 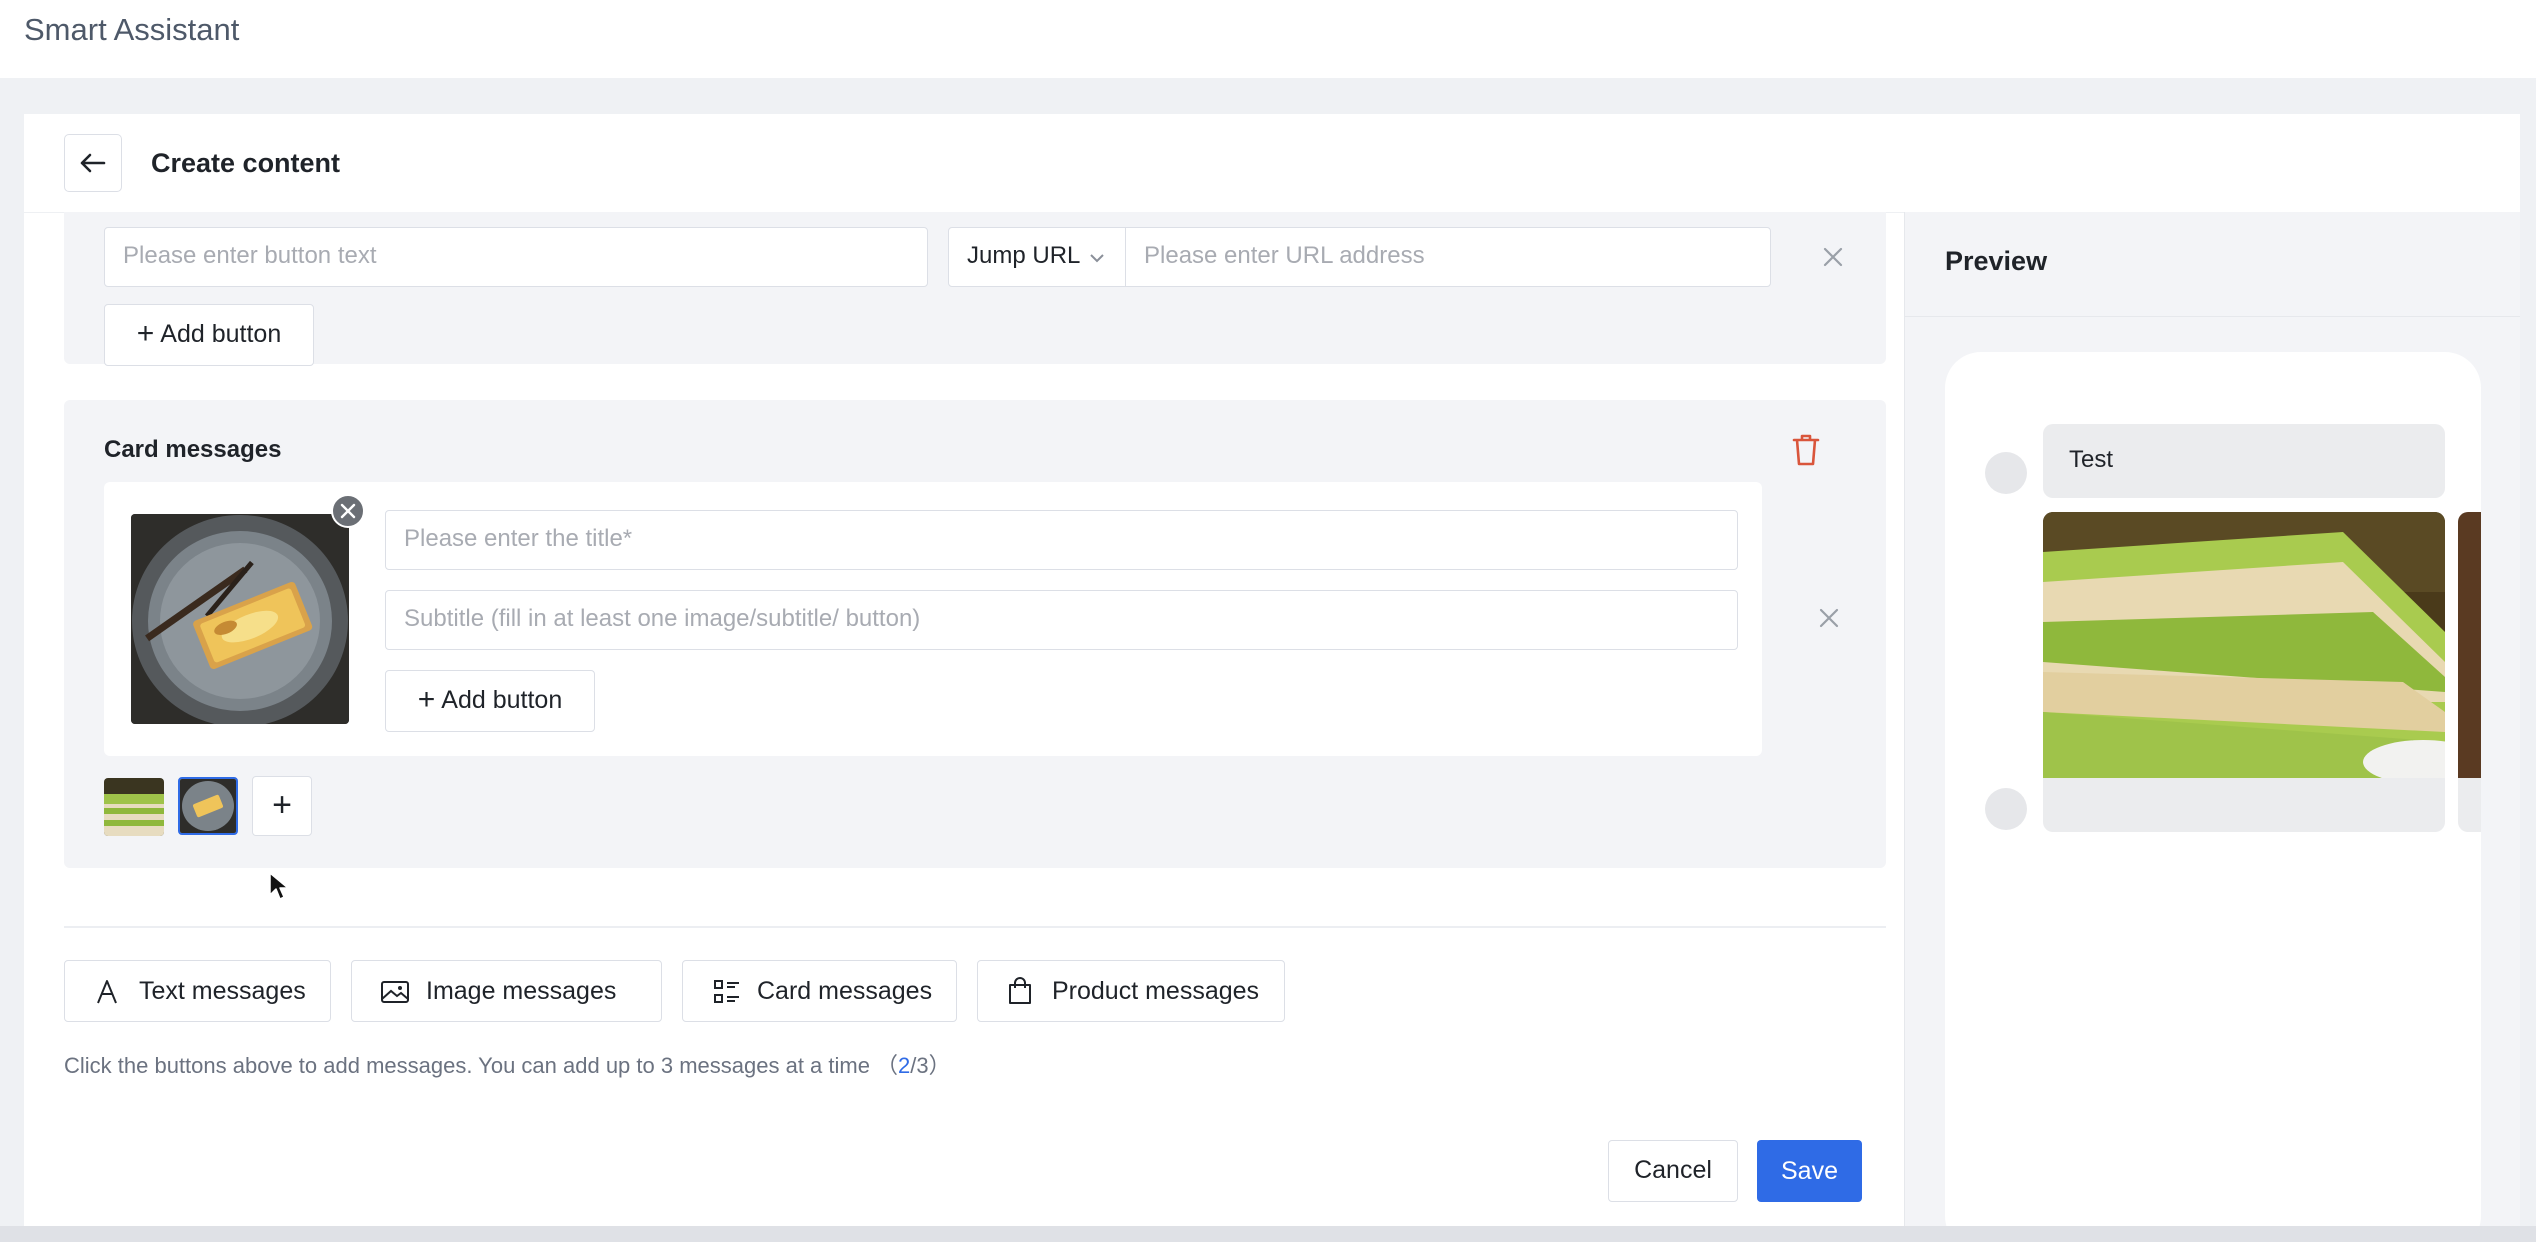 I want to click on green-cake-thumbnail, so click(x=134, y=807).